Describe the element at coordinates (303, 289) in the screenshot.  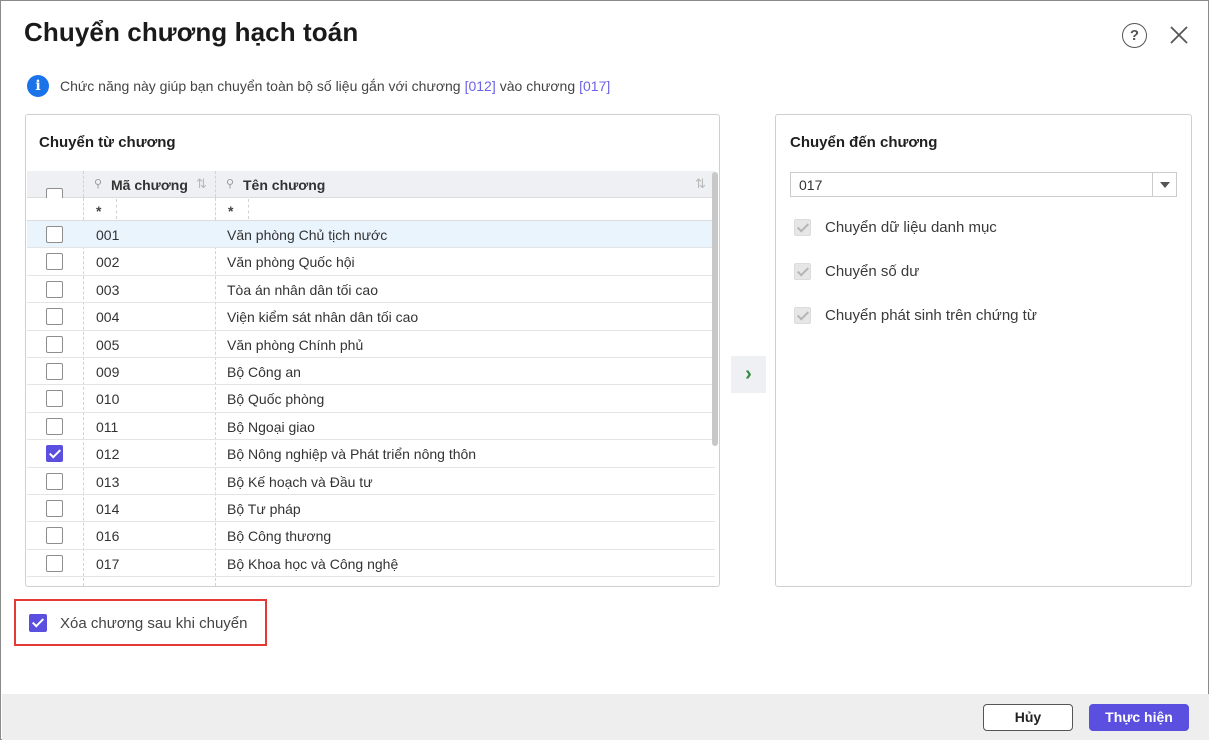
I see `chapter-name: Tòa án nhân dân tối cao` at that location.